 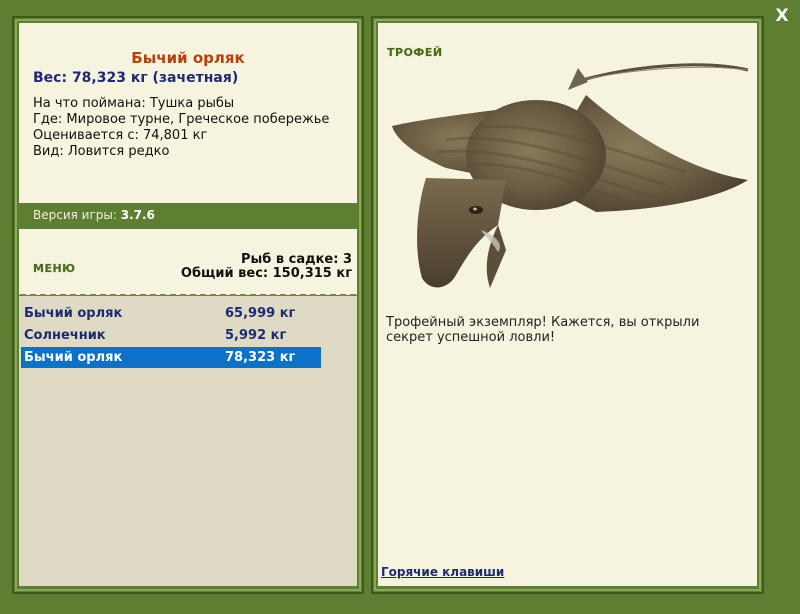 What do you see at coordinates (266, 273) in the screenshot?
I see `tank-total-weight: Общий вес: 150,315 кг` at bounding box center [266, 273].